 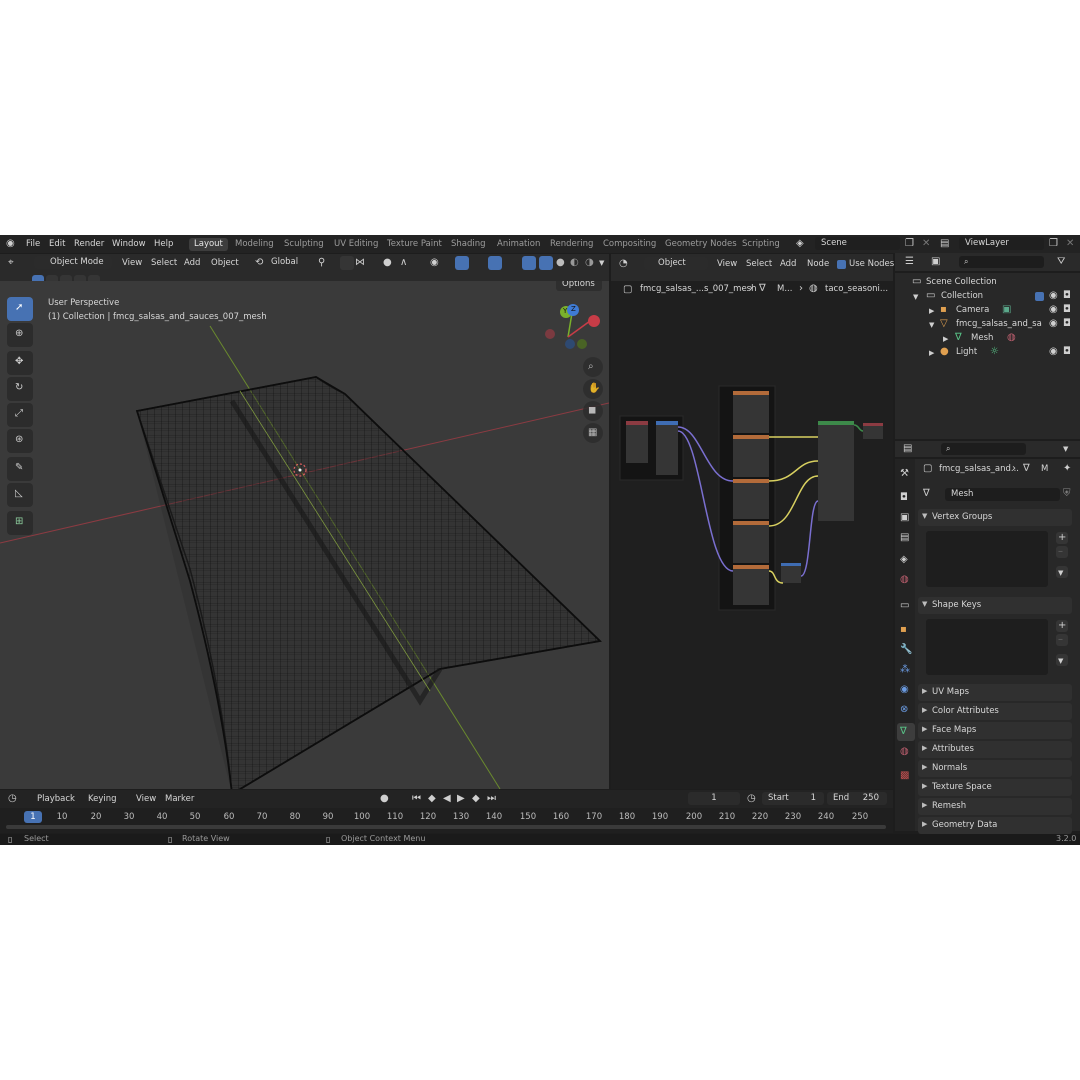 What do you see at coordinates (904, 710) in the screenshot?
I see `constraints-tab-icon: ⊗` at bounding box center [904, 710].